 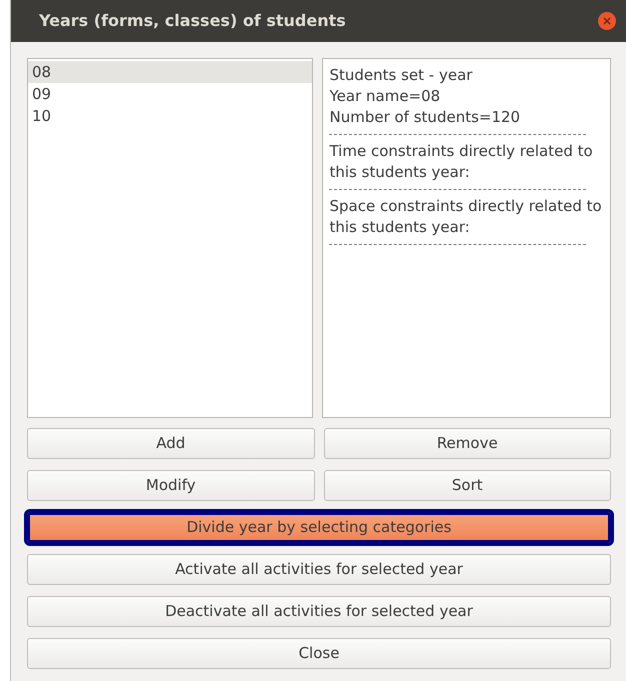 What do you see at coordinates (193, 21) in the screenshot?
I see `window-title: Years (forms, classes) of students` at bounding box center [193, 21].